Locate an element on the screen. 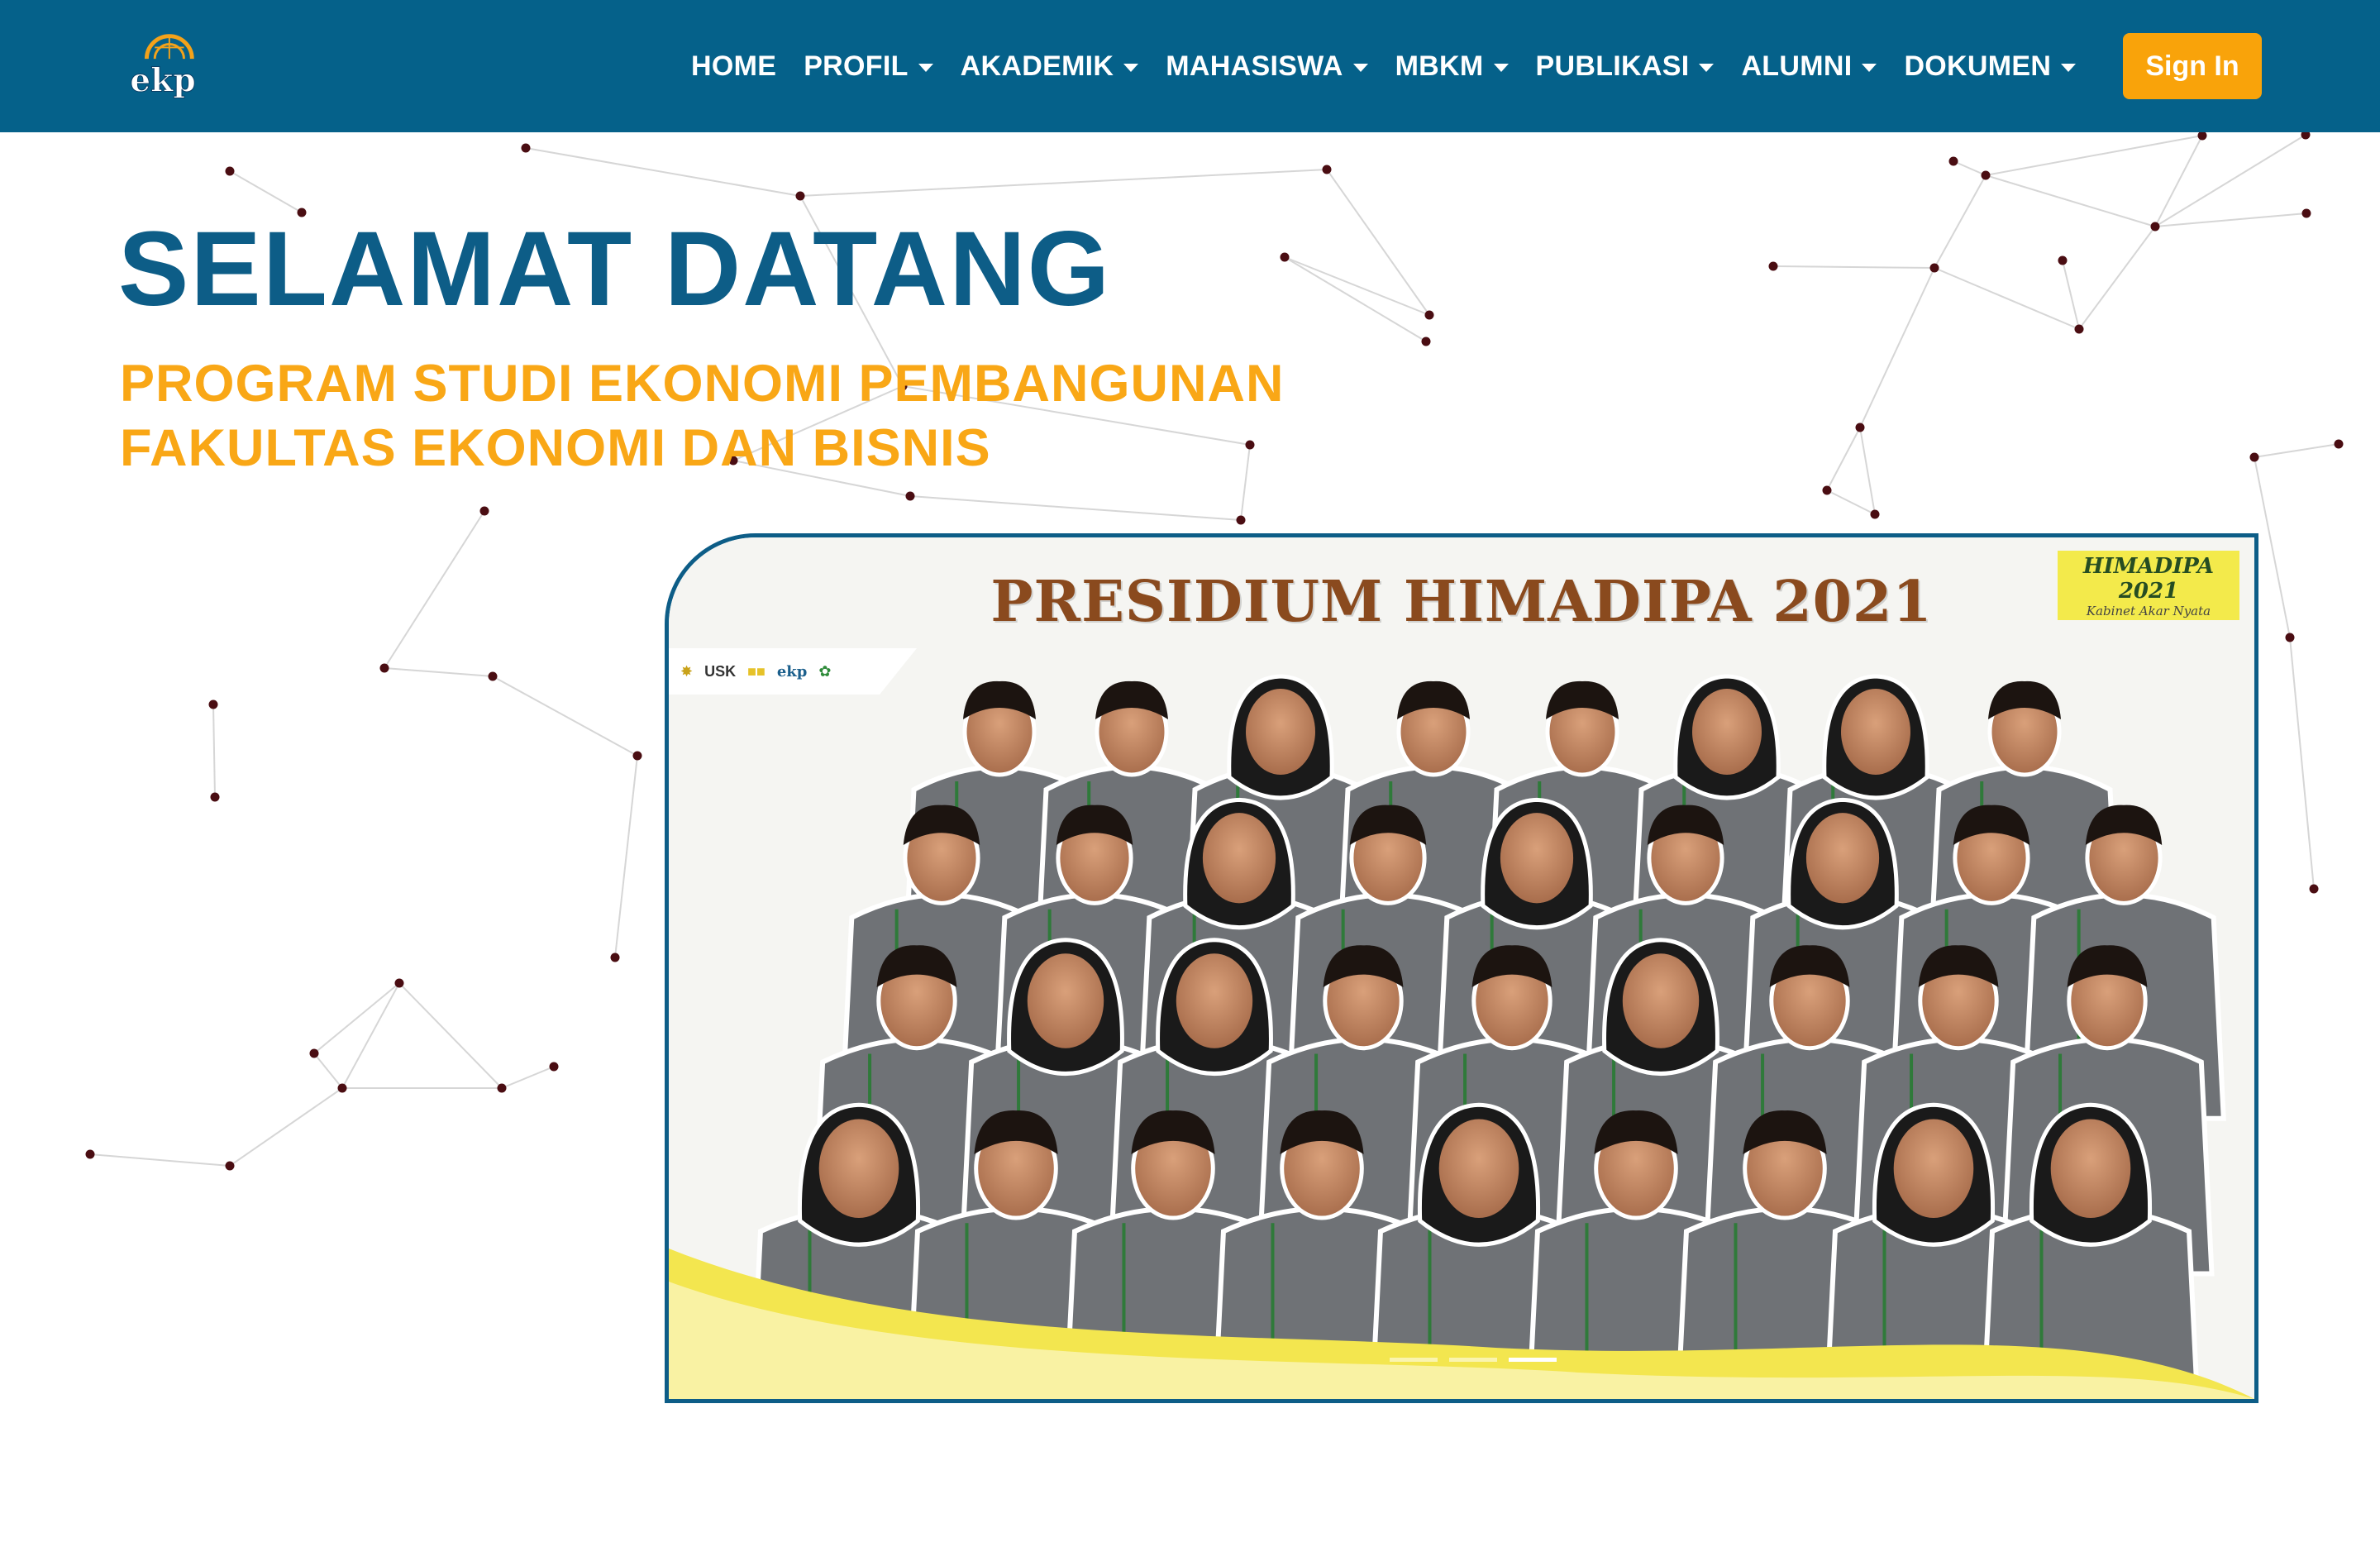 The width and height of the screenshot is (2380, 1547). hero-subtitle-faculty: FAKULTAS EKONOMI DAN BISNIS is located at coordinates (555, 448).